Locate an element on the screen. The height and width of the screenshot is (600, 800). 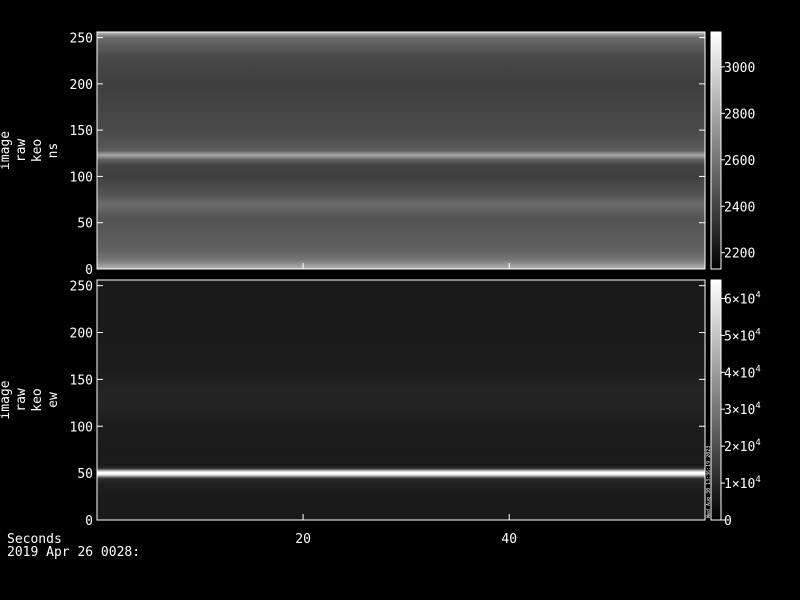
ns-y-axis-label: image raw keo ns is located at coordinates (30, 150).